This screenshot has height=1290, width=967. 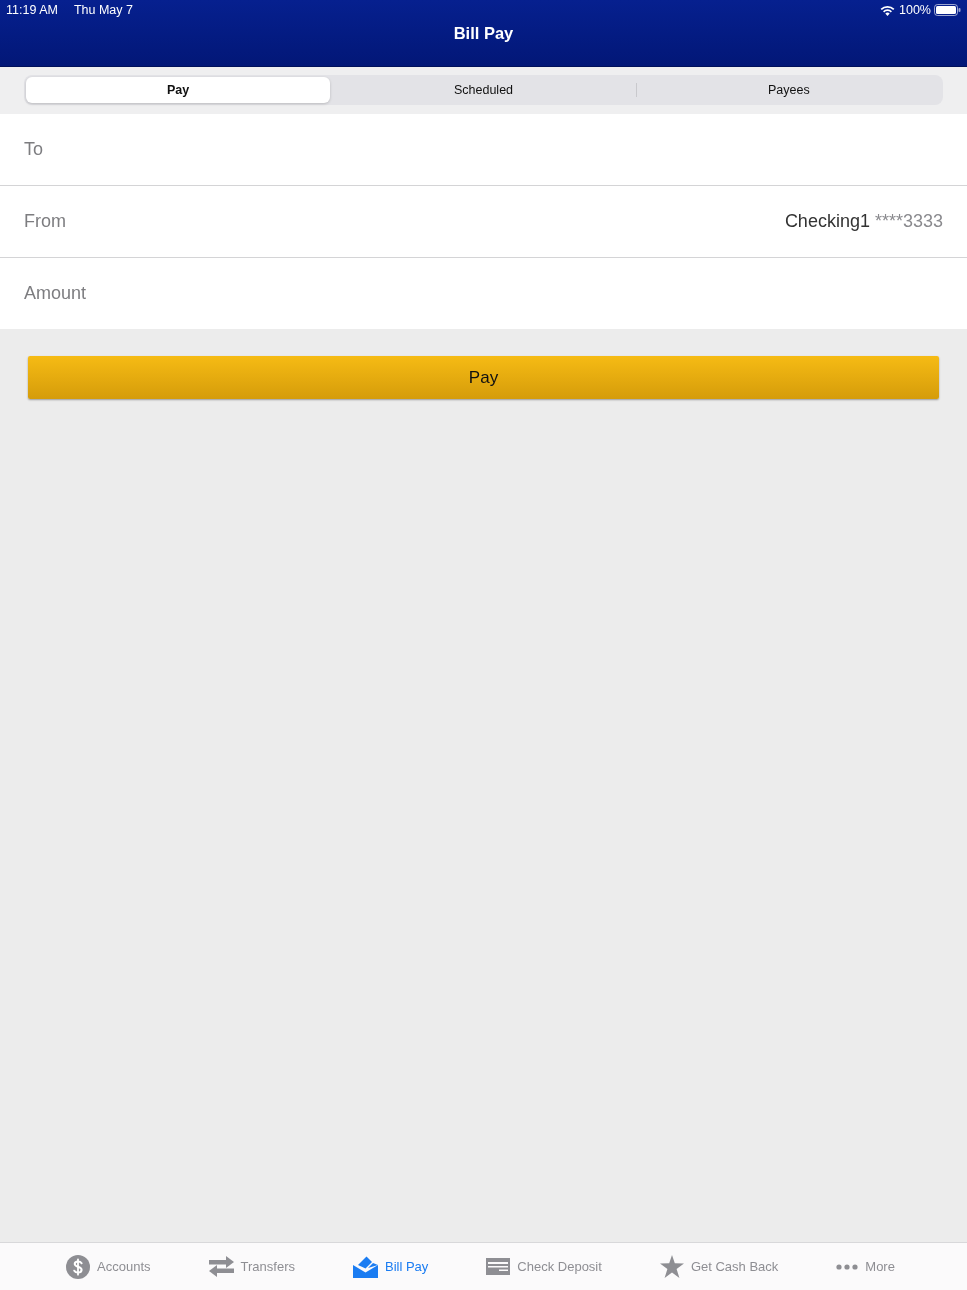 I want to click on tab-bar-item: Bill Pay, so click(x=390, y=1266).